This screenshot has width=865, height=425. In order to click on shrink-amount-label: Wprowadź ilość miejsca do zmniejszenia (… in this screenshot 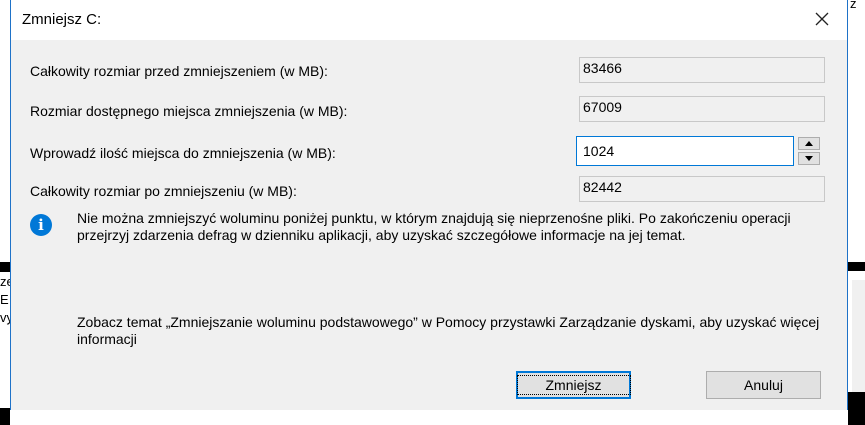, I will do `click(183, 153)`.